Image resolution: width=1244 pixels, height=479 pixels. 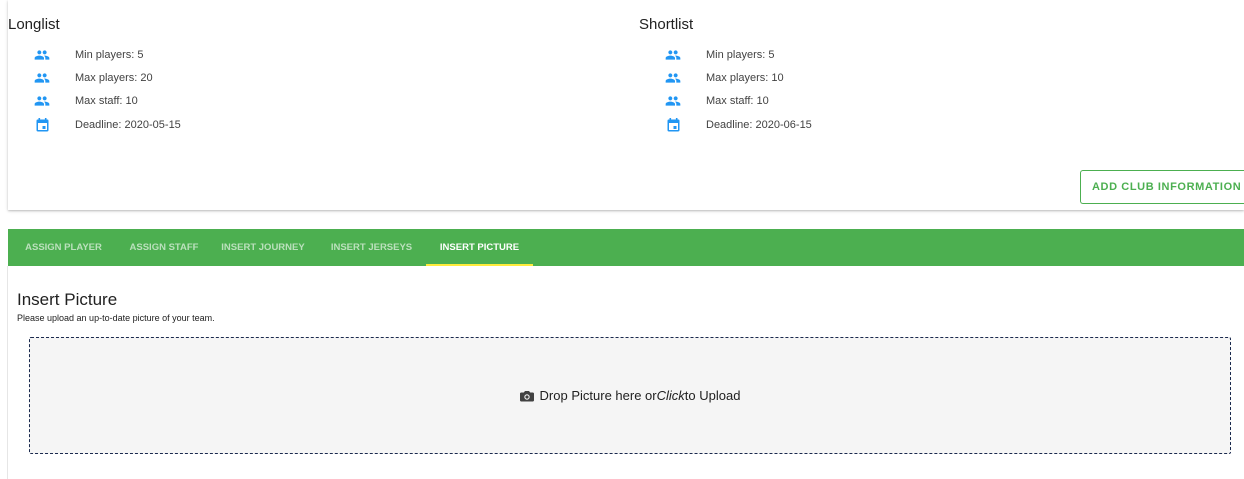 What do you see at coordinates (114, 78) in the screenshot?
I see `longlist-item-label: Max players: 20` at bounding box center [114, 78].